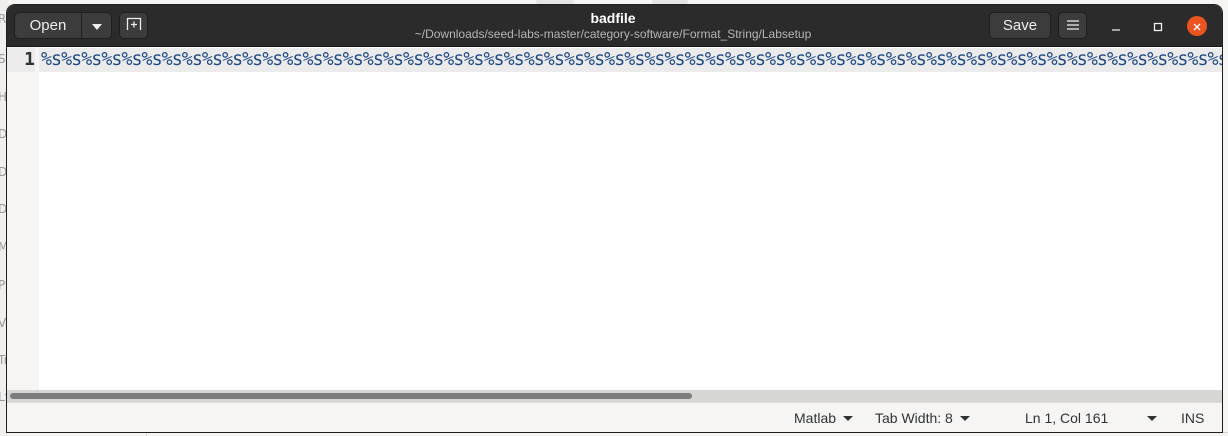 The width and height of the screenshot is (1228, 436). I want to click on insert-mode-indicator: INS, so click(1193, 418).